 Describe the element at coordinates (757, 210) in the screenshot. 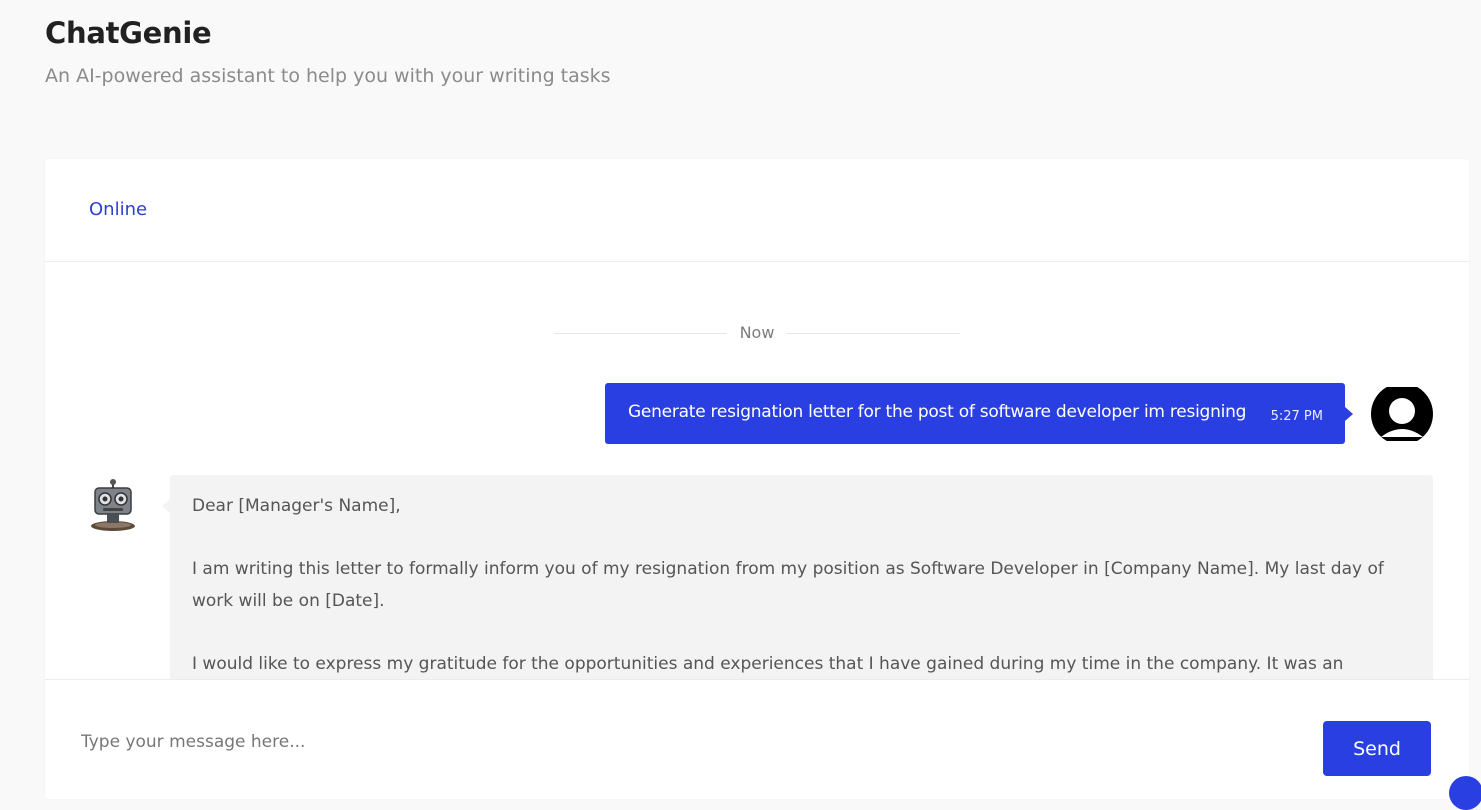

I see `chat-header: Online` at that location.